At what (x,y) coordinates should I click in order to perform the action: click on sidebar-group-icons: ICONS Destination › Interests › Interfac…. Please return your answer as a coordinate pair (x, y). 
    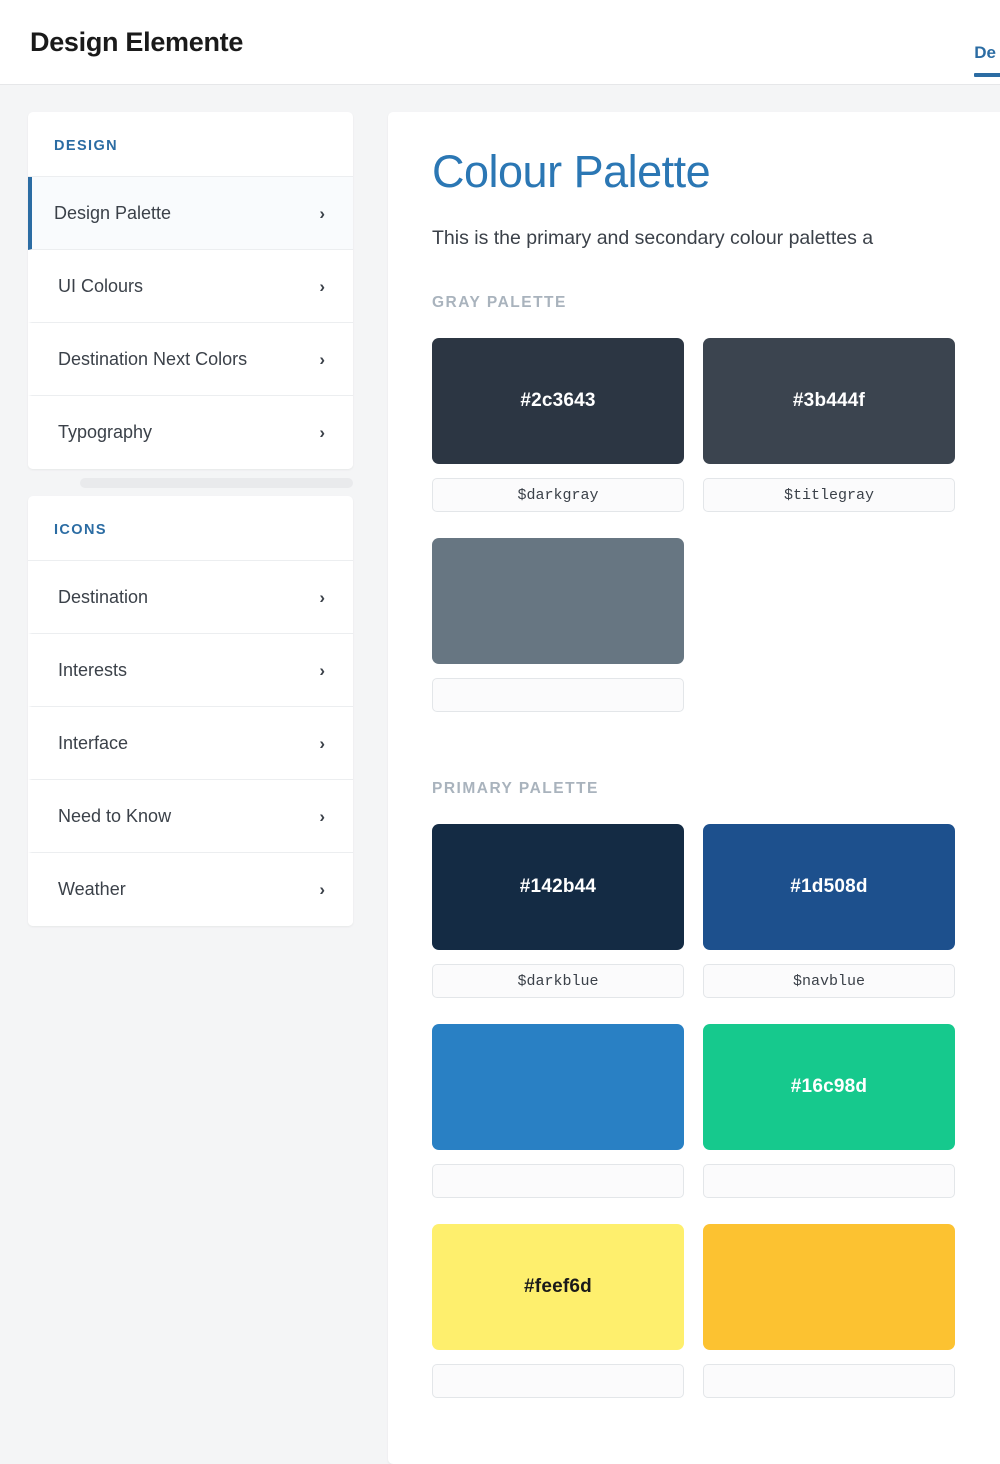
    Looking at the image, I should click on (190, 711).